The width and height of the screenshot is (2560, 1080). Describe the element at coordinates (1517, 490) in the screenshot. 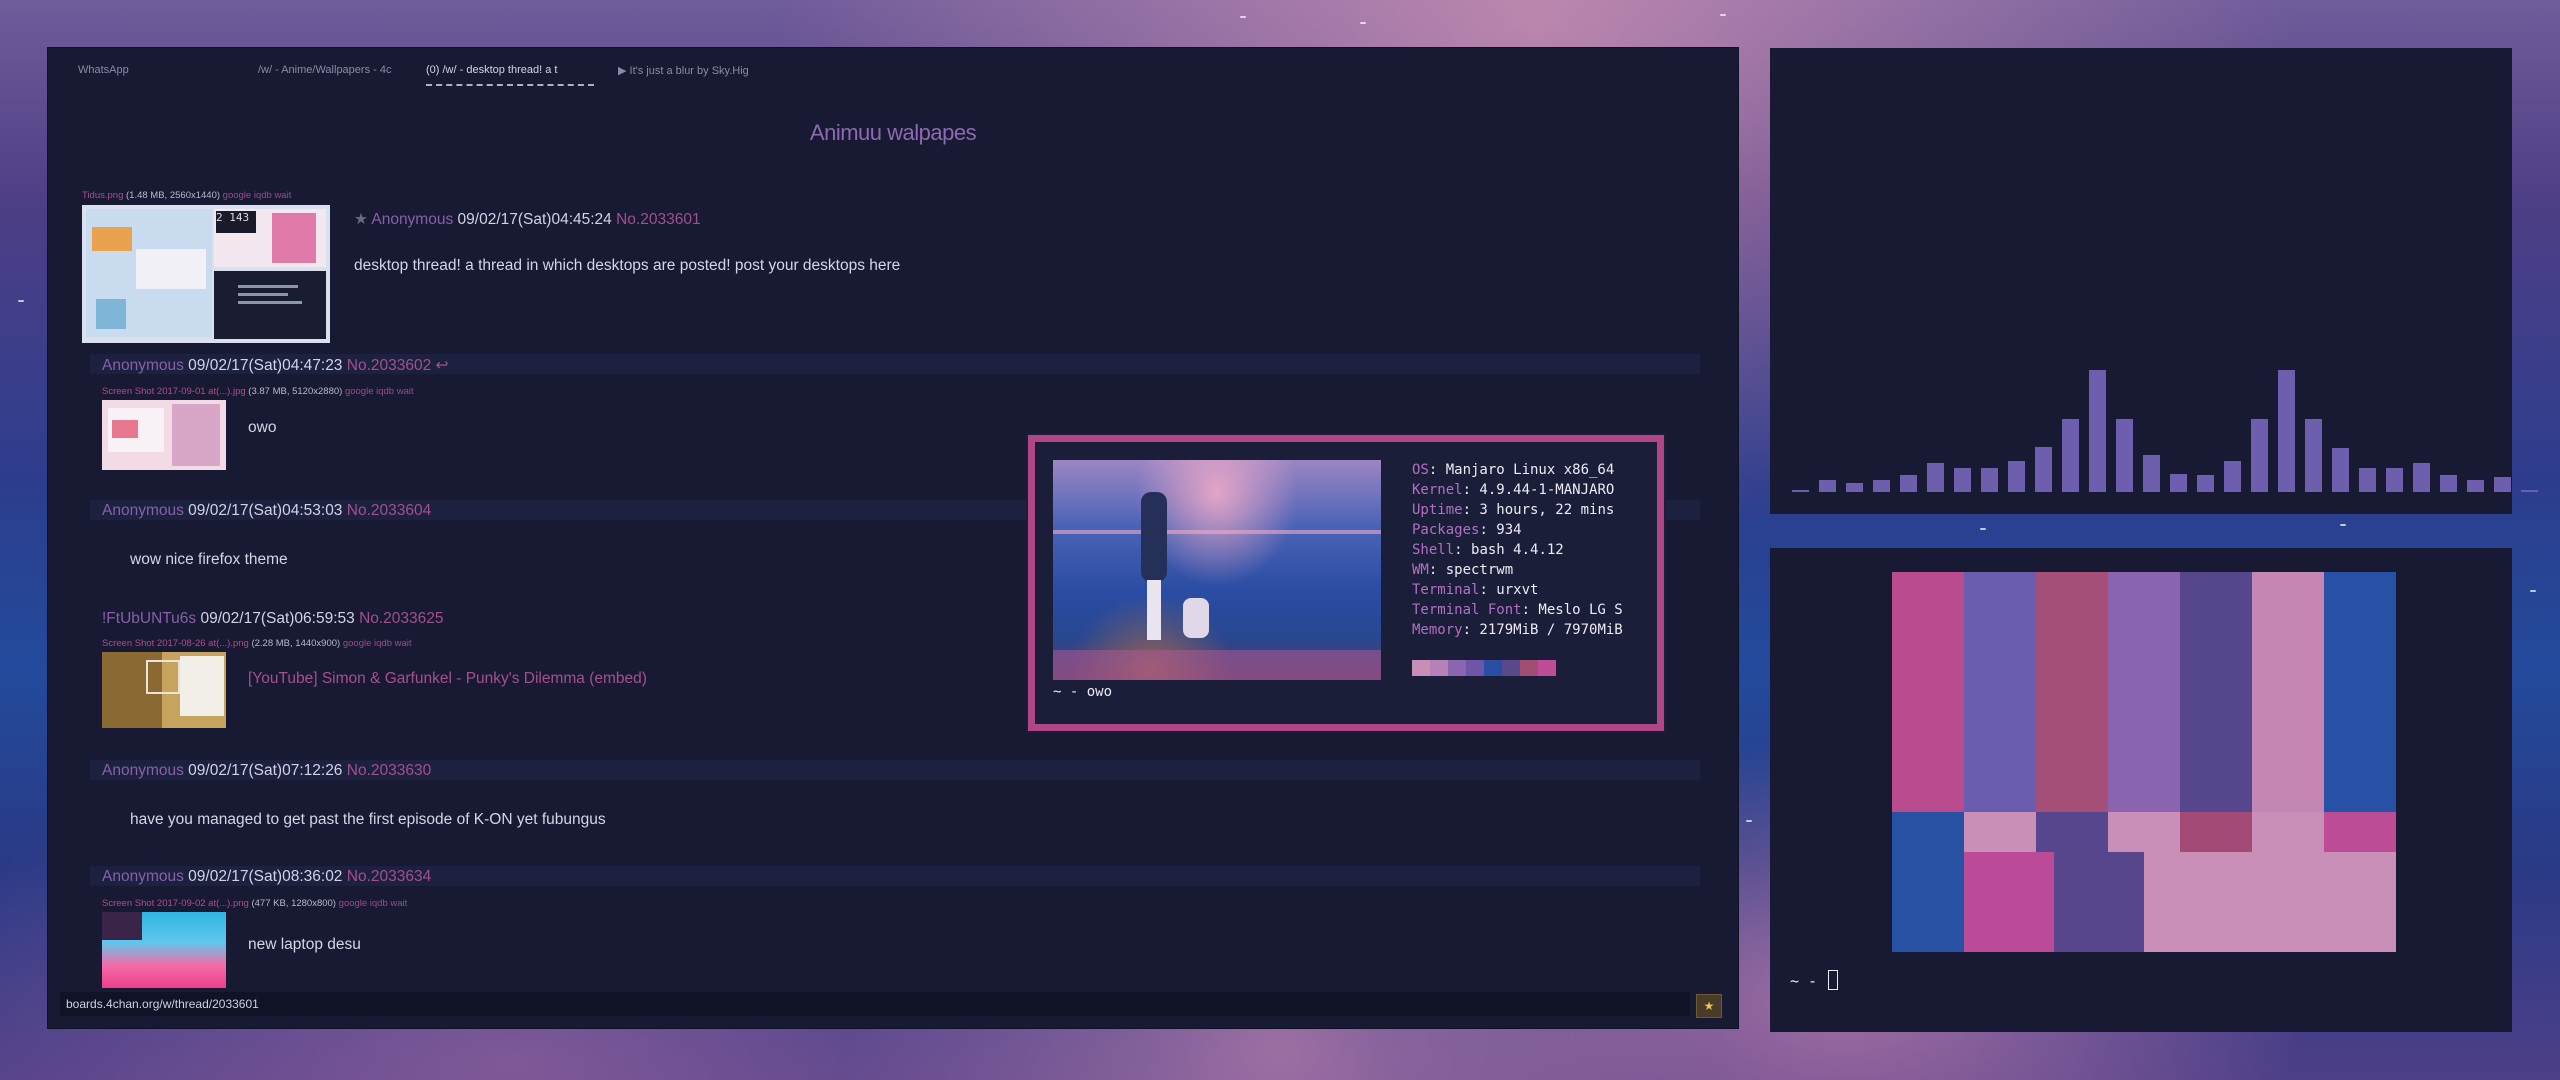

I see `neofetch-info-line: Kernel: 4.9.44-1-MANJARO` at that location.